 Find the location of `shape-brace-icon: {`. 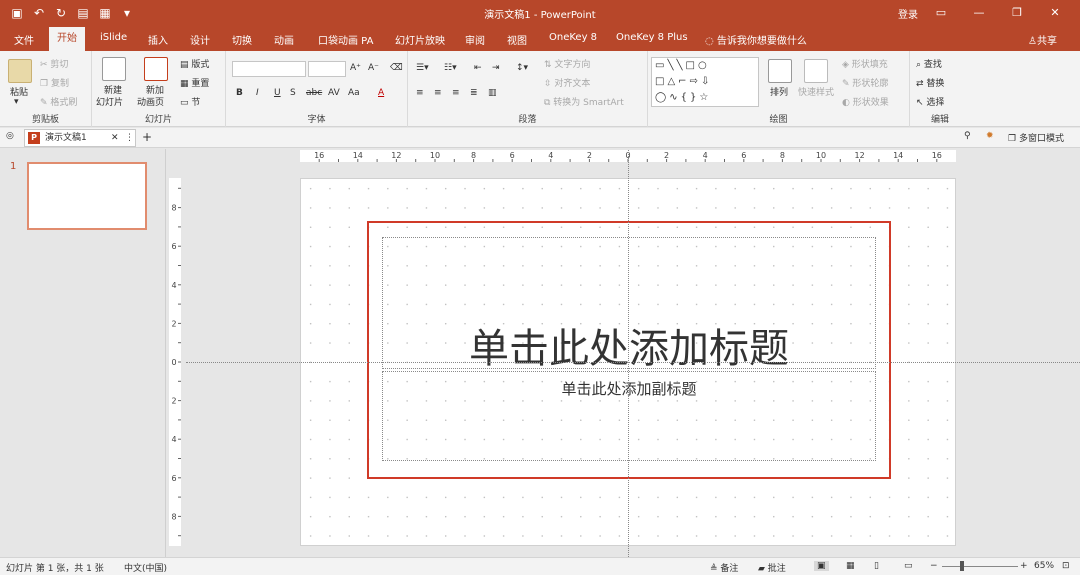

shape-brace-icon: { is located at coordinates (685, 97).